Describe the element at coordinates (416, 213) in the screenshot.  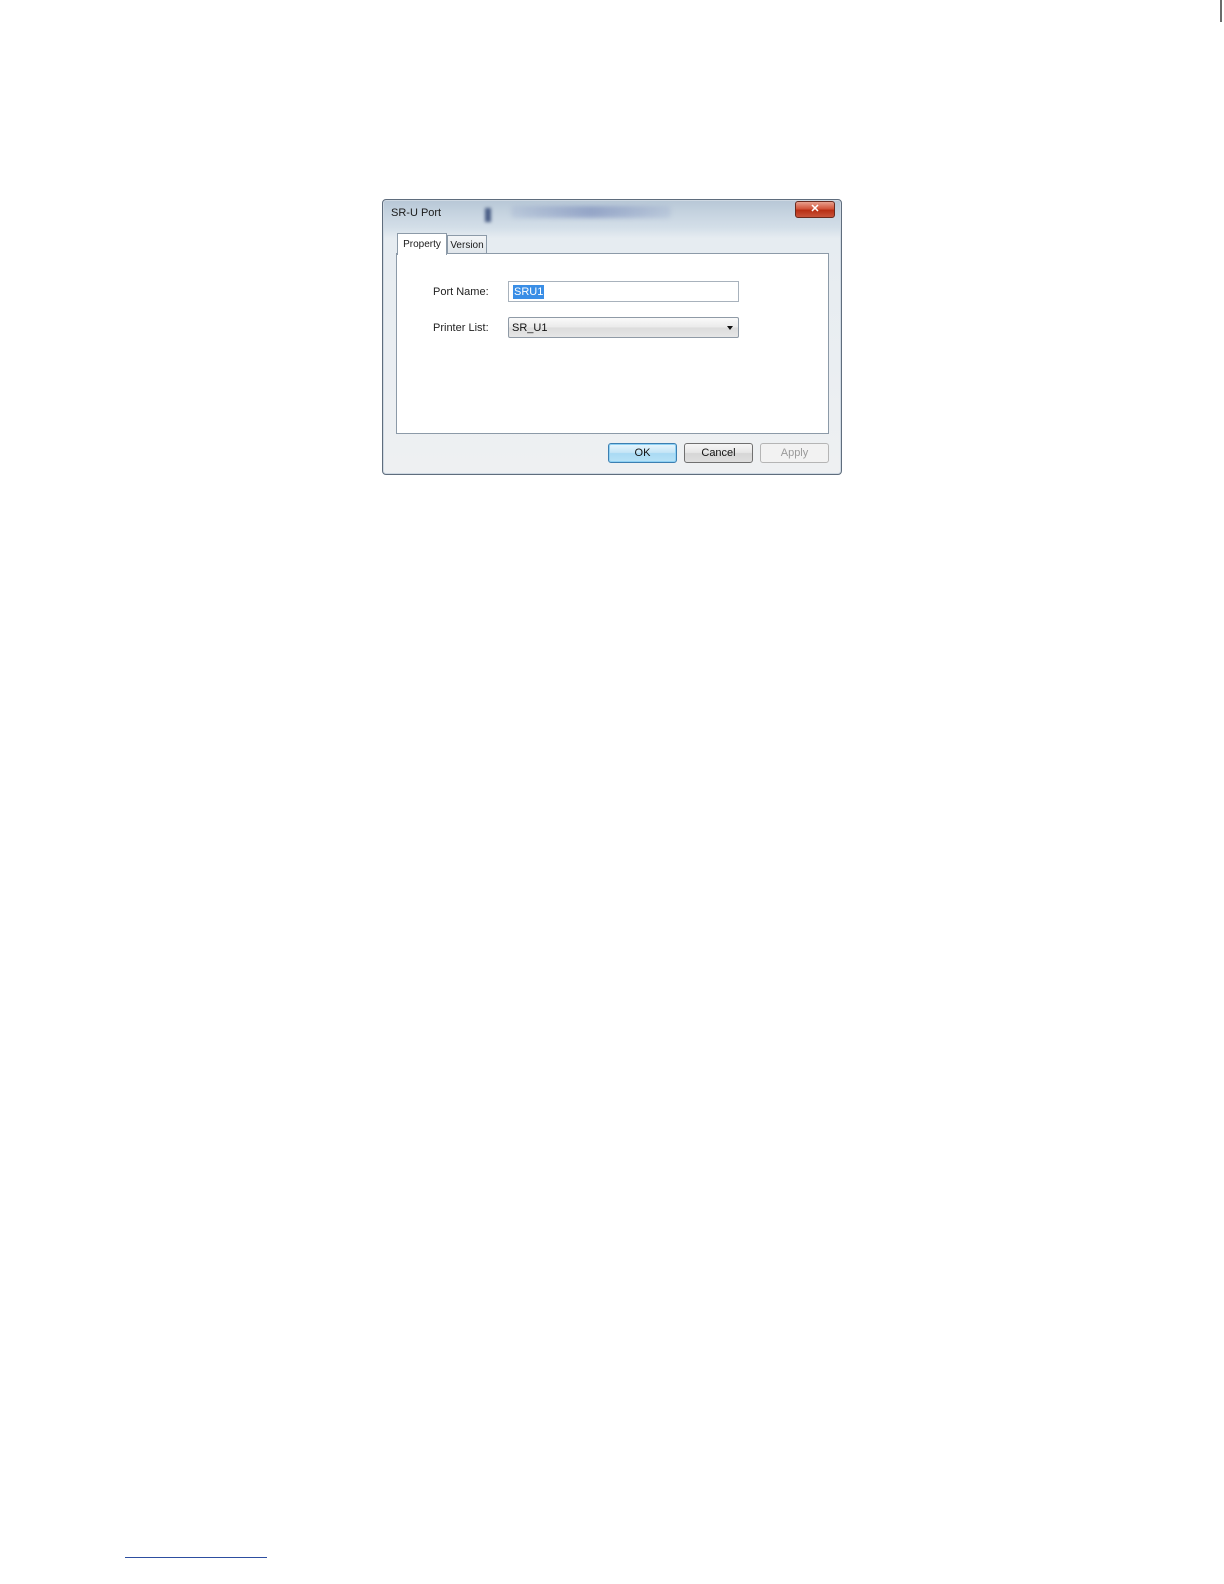
I see `window-title: SR-U Port` at that location.